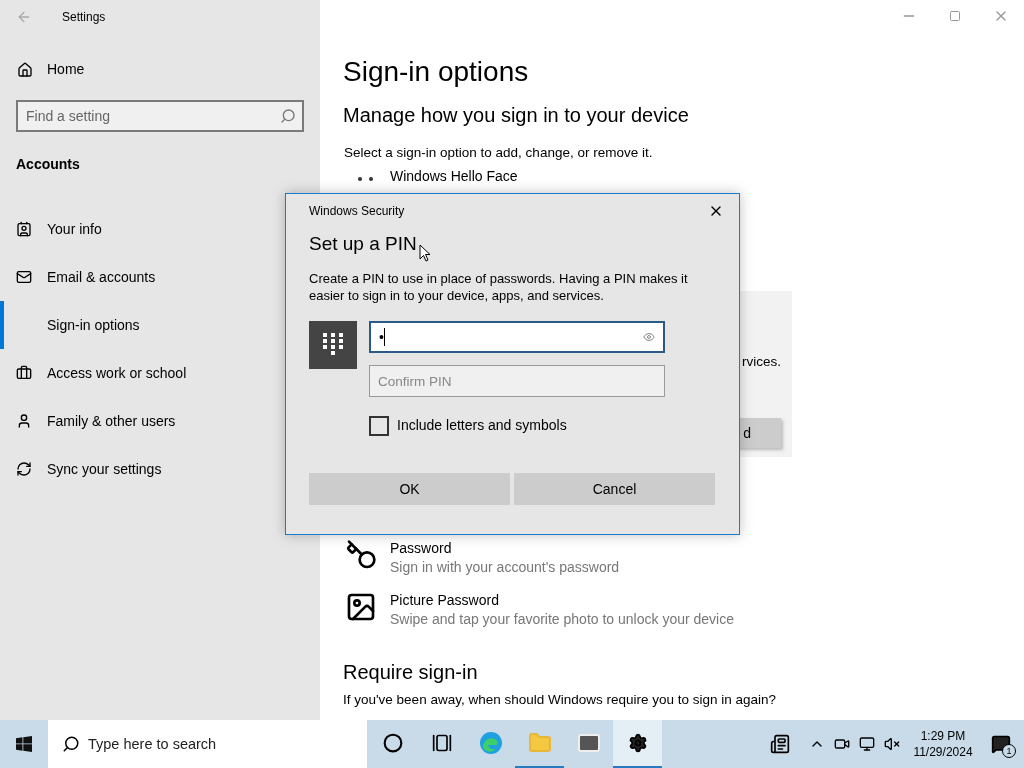 Image resolution: width=1024 pixels, height=768 pixels. What do you see at coordinates (410, 673) in the screenshot?
I see `section-heading: Require sign-in` at bounding box center [410, 673].